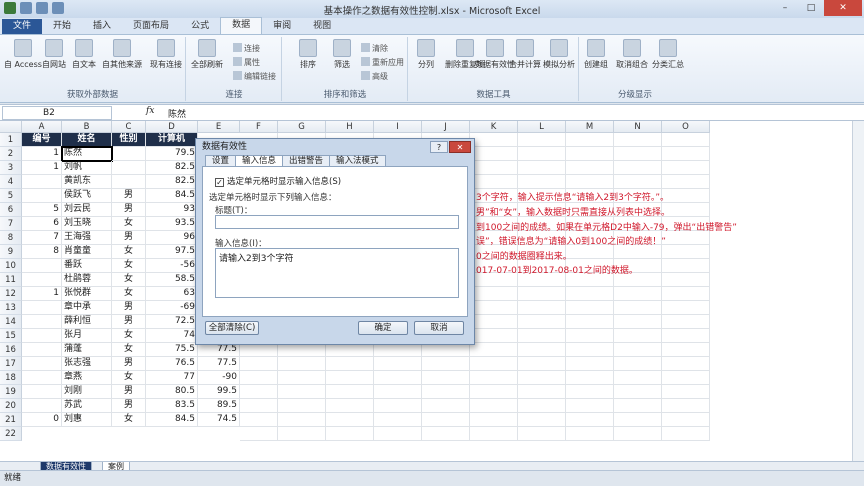 The width and height of the screenshot is (864, 486). I want to click on cell-score: 83.5, so click(172, 406).